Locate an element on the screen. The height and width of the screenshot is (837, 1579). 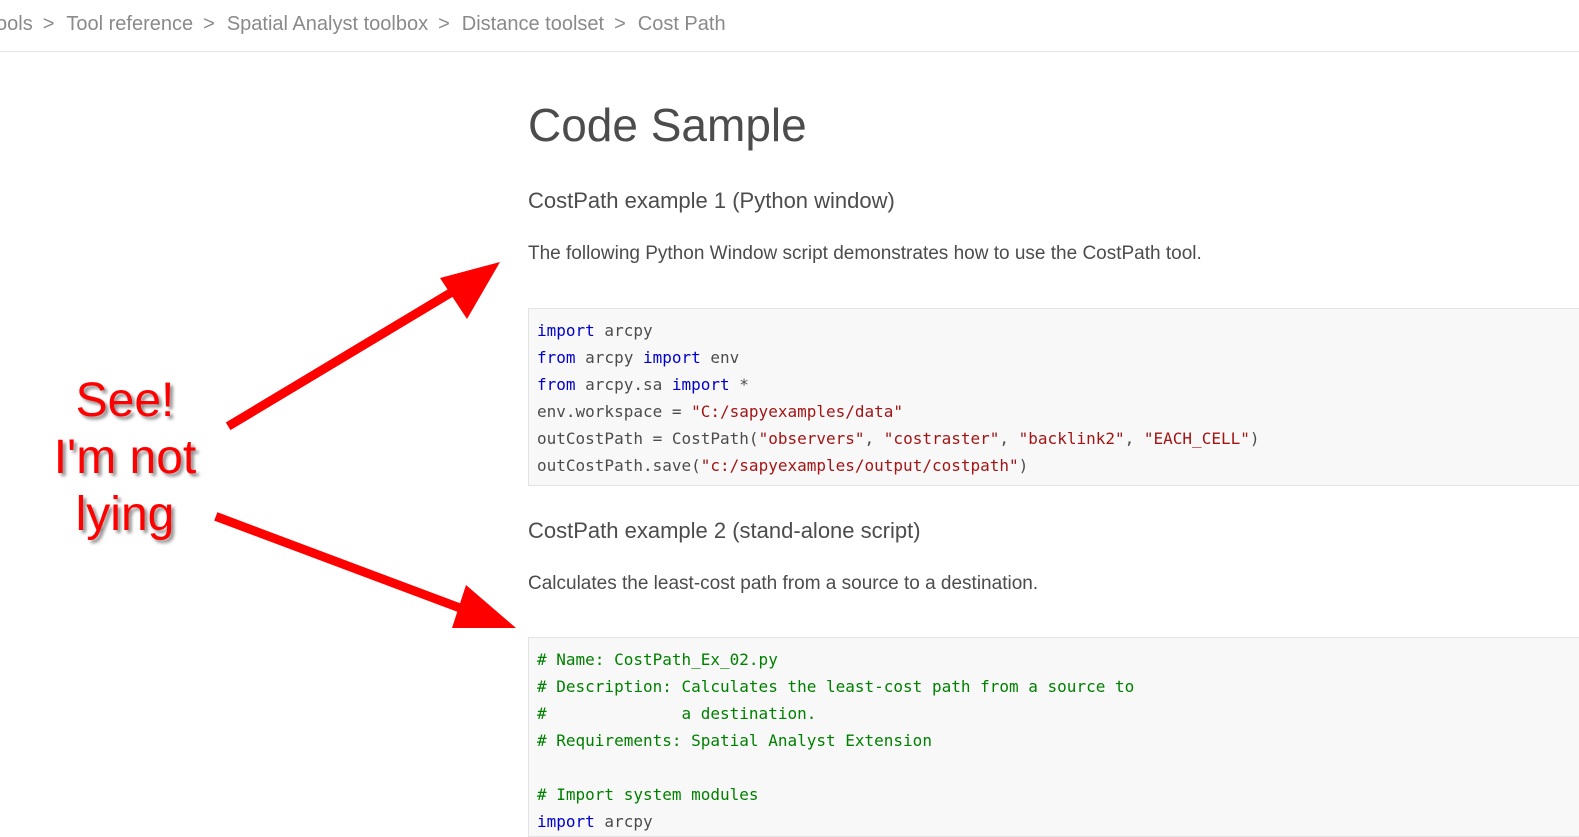
annotation-line-2: I'm not is located at coordinates (125, 457).